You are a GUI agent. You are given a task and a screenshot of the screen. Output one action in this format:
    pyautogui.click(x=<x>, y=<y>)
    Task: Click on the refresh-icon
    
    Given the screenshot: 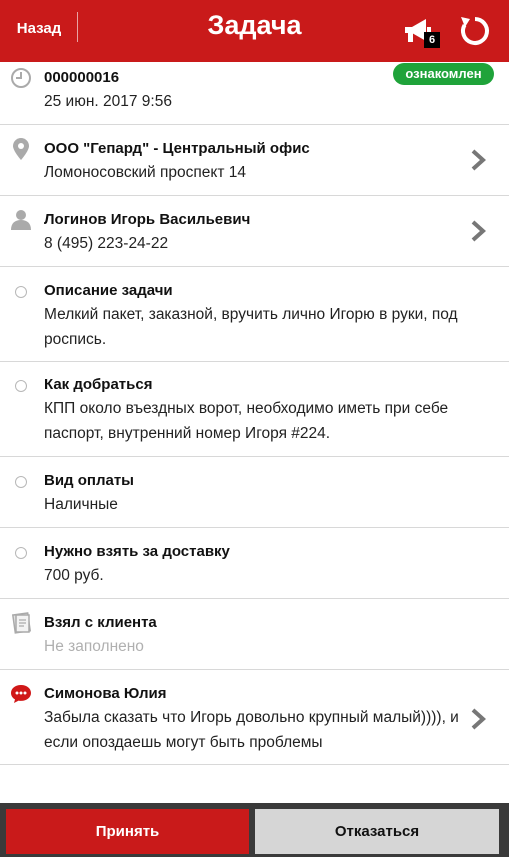 What is the action you would take?
    pyautogui.click(x=475, y=31)
    